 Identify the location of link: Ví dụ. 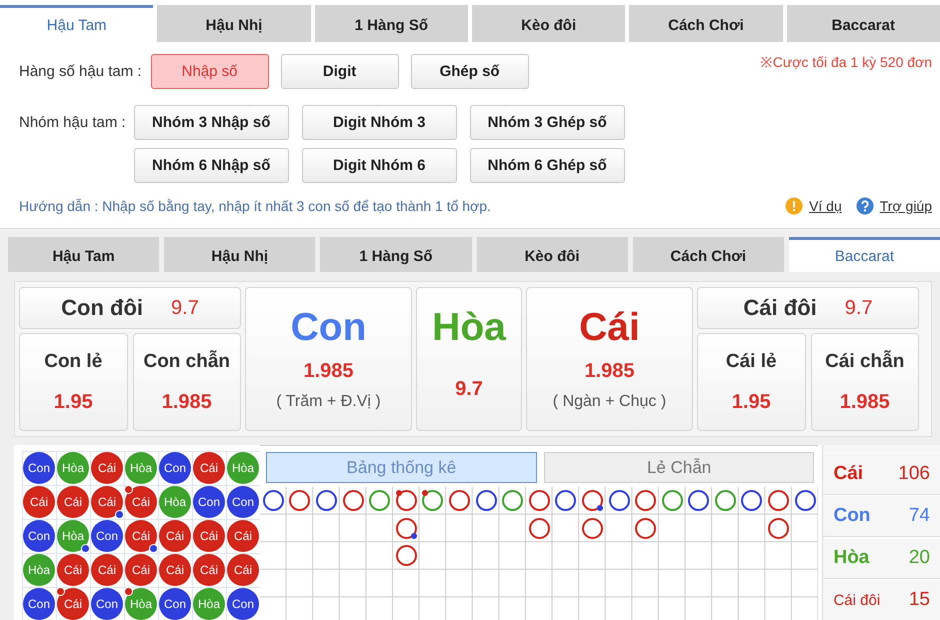
(825, 206).